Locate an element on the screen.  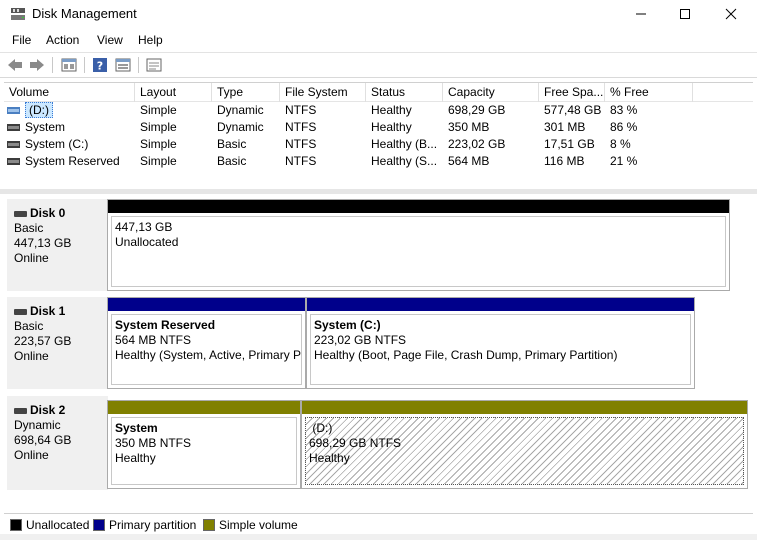
minimize-icon is located at coordinates (641, 14).